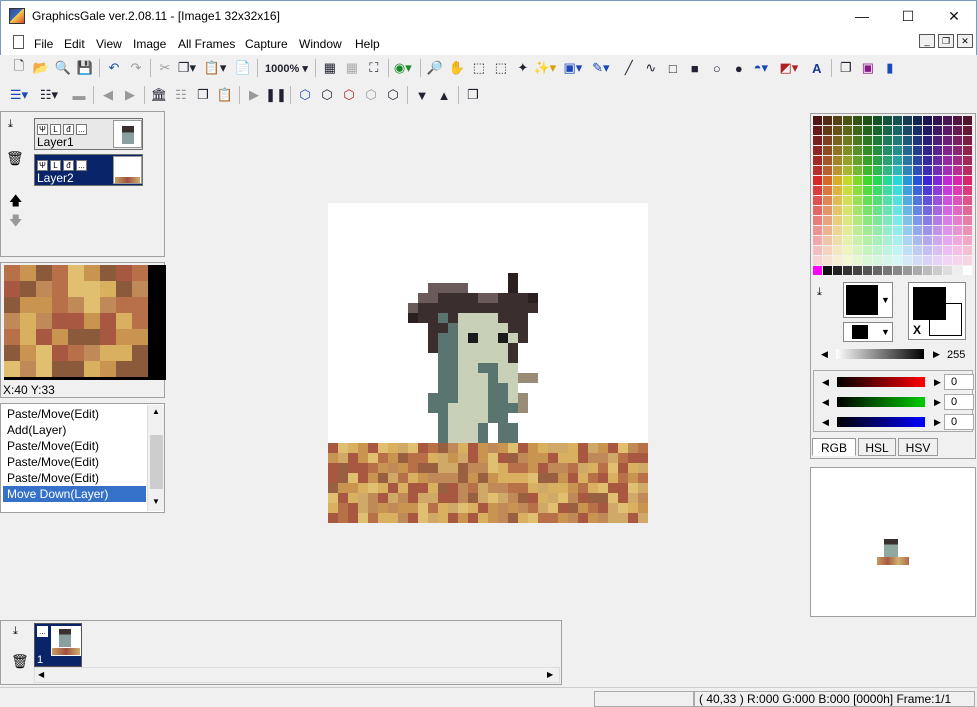 This screenshot has width=977, height=707. I want to click on layer-down-icon: 🡇, so click(15, 223).